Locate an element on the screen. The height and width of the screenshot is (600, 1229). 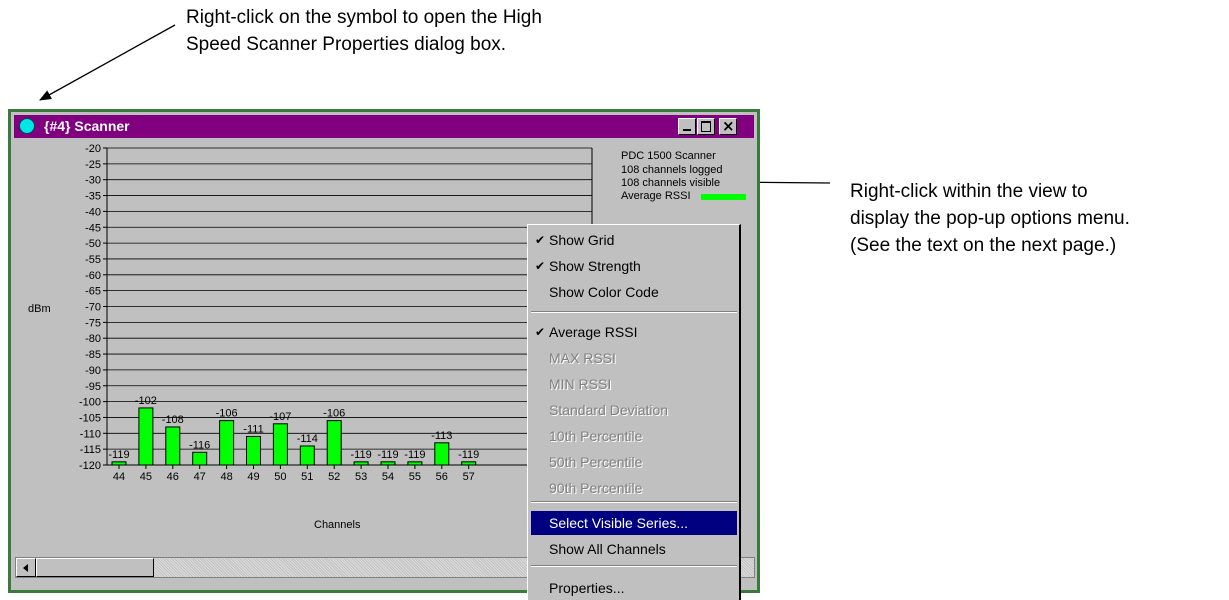
x-tick-label: 44 is located at coordinates (119, 477).